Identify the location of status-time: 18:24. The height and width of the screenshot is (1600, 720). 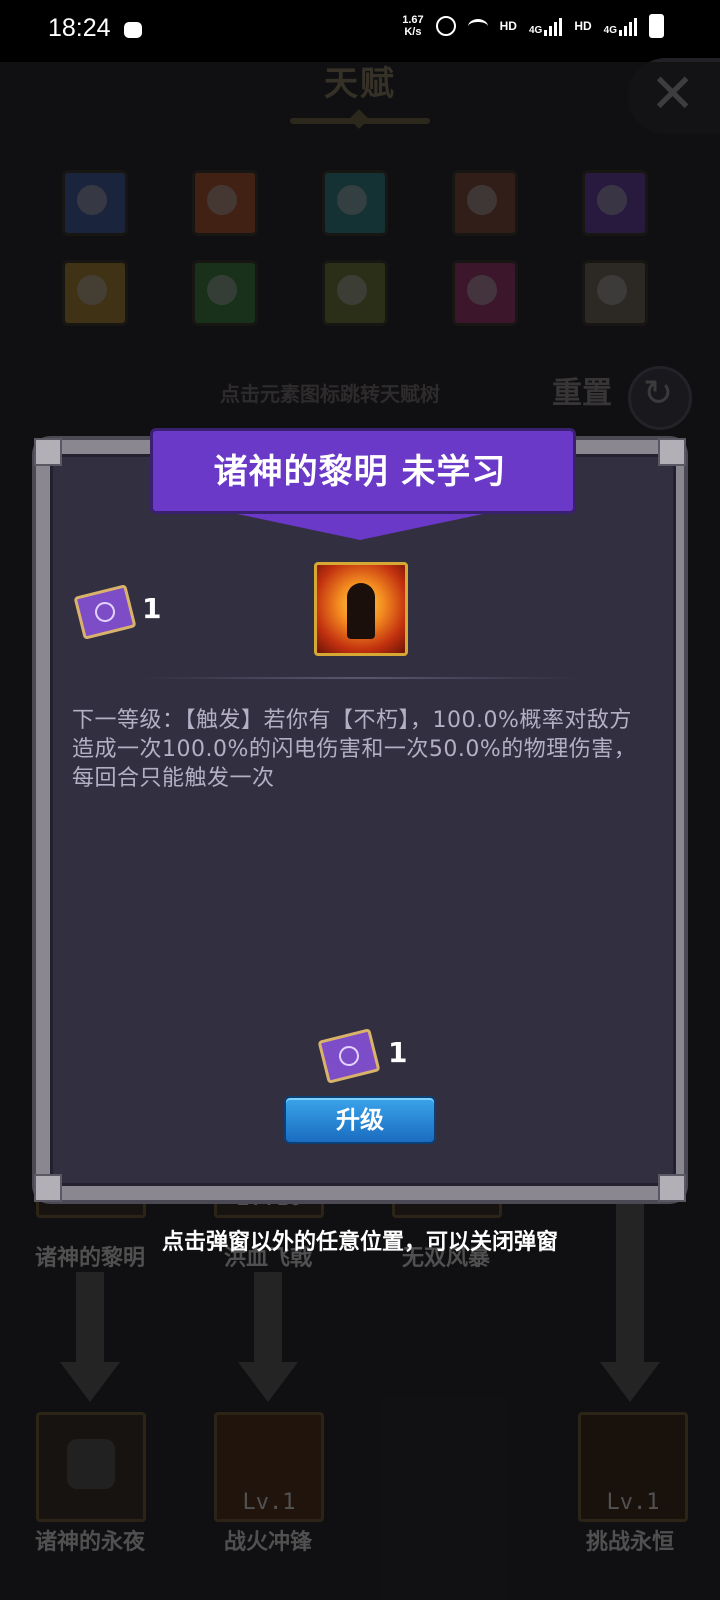
(79, 28).